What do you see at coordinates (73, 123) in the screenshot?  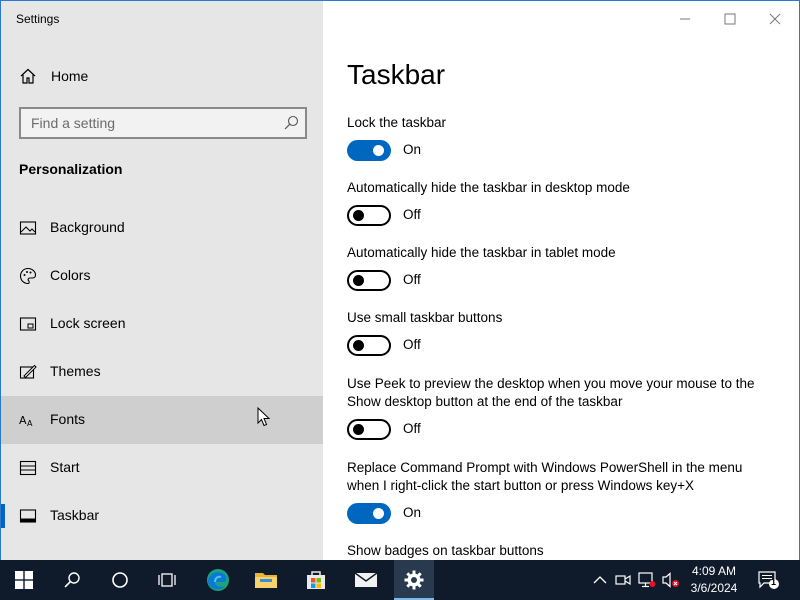 I see `search-placeholder: Find a setting` at bounding box center [73, 123].